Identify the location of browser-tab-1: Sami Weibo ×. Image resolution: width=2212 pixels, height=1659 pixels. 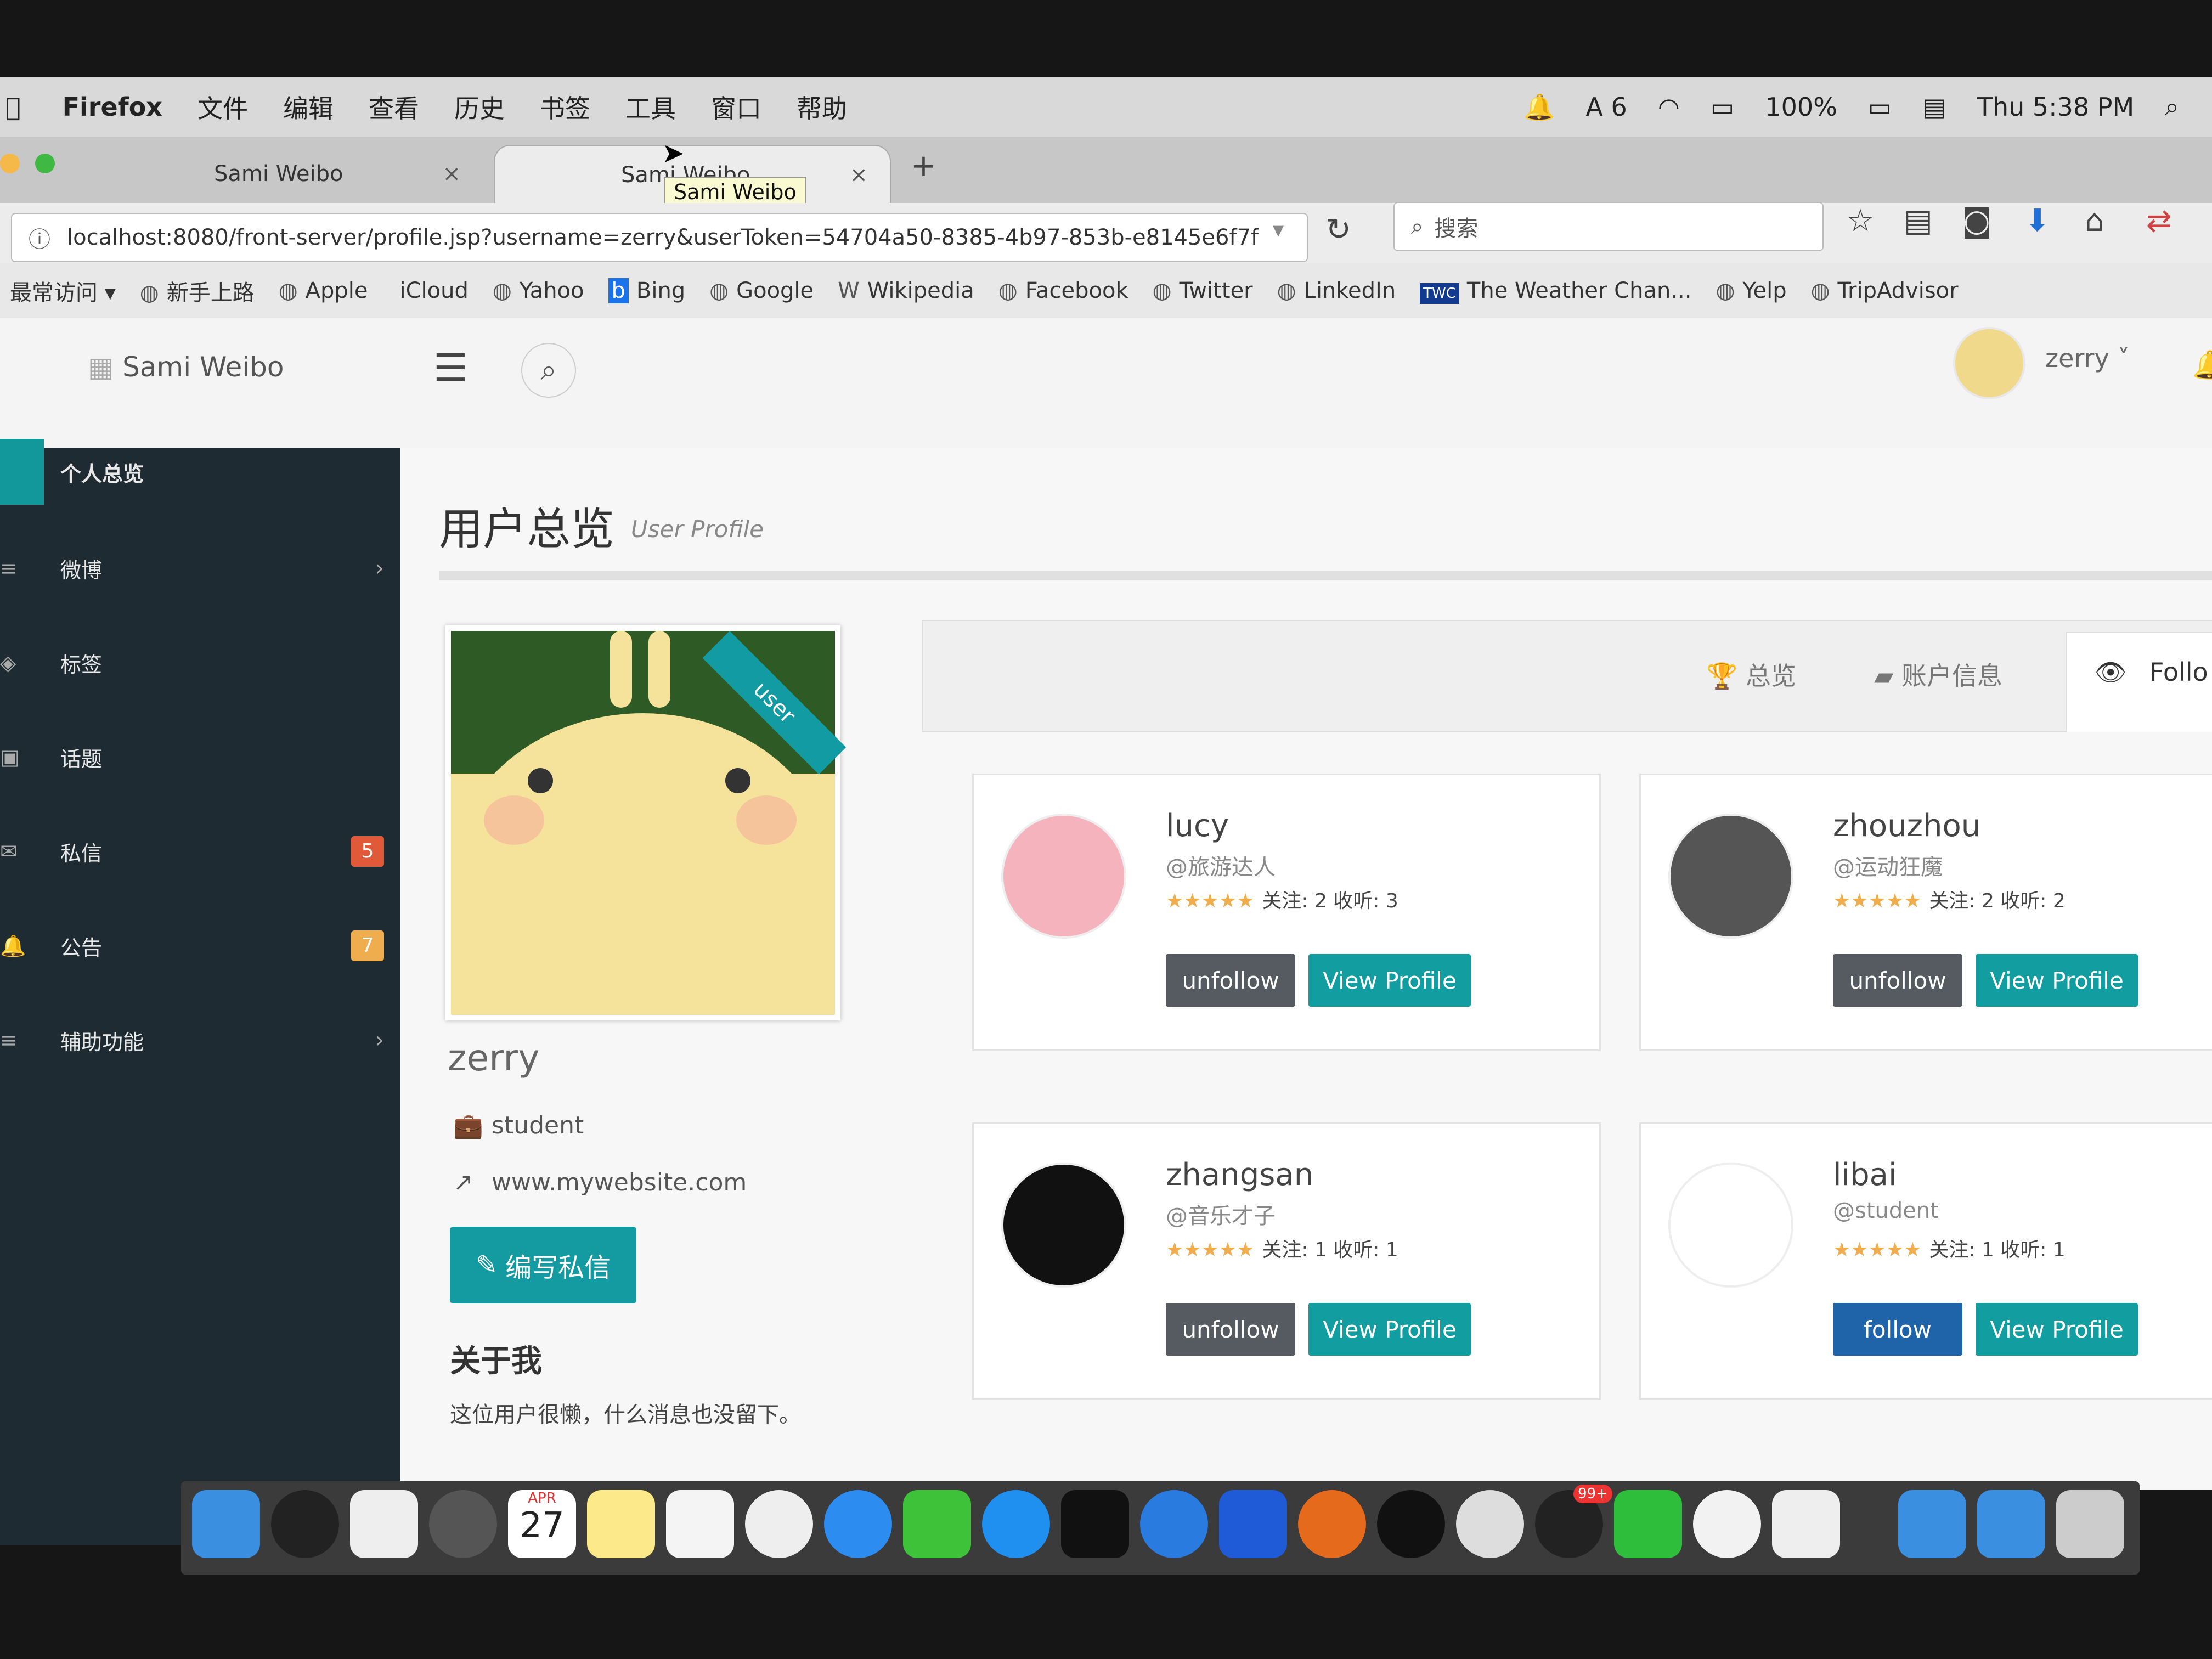
(285, 174).